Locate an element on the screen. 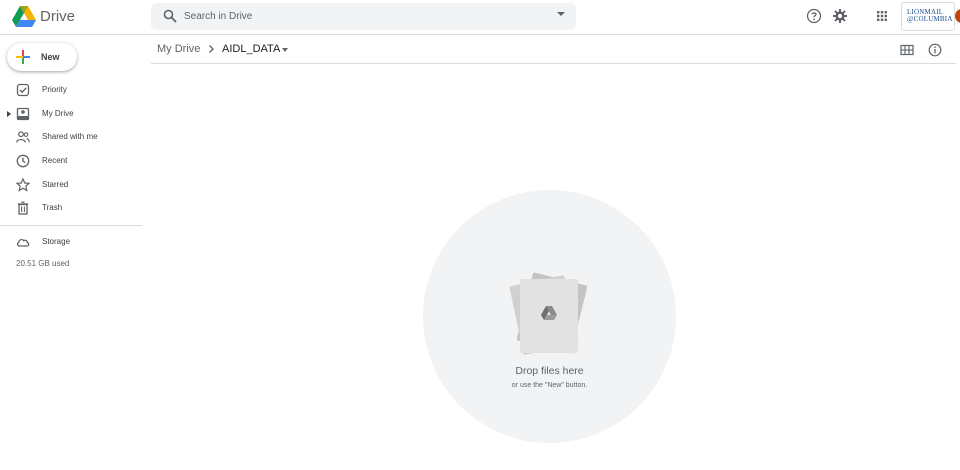 This screenshot has width=960, height=470. plus-icon is located at coordinates (23, 57).